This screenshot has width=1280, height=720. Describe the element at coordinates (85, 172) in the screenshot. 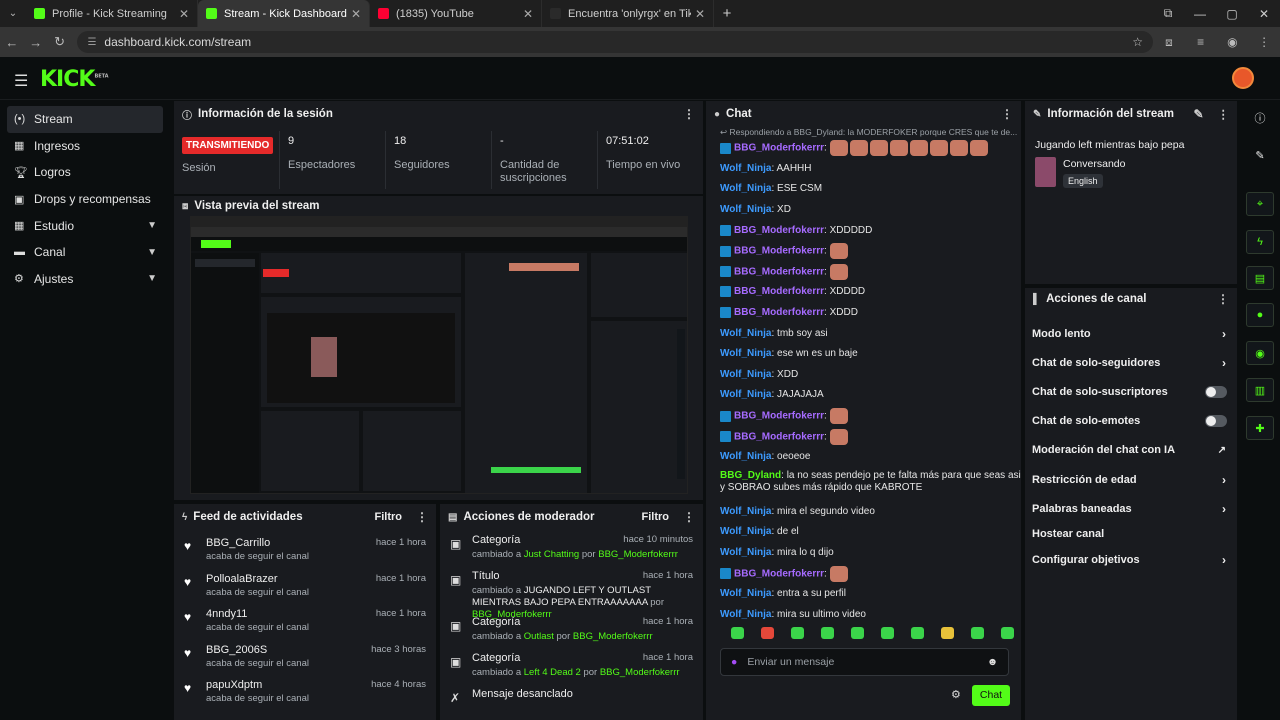

I see `sidebar-item-logros: 🏆︎ Logros` at that location.